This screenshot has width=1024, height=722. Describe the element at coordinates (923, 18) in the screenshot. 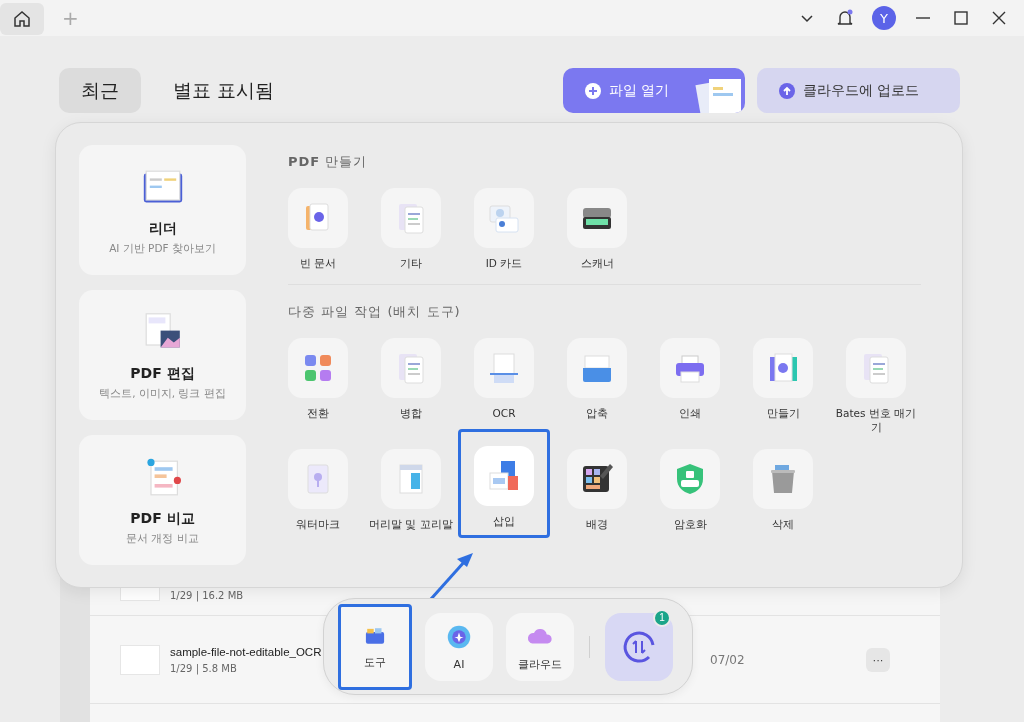

I see `minimize-icon` at that location.